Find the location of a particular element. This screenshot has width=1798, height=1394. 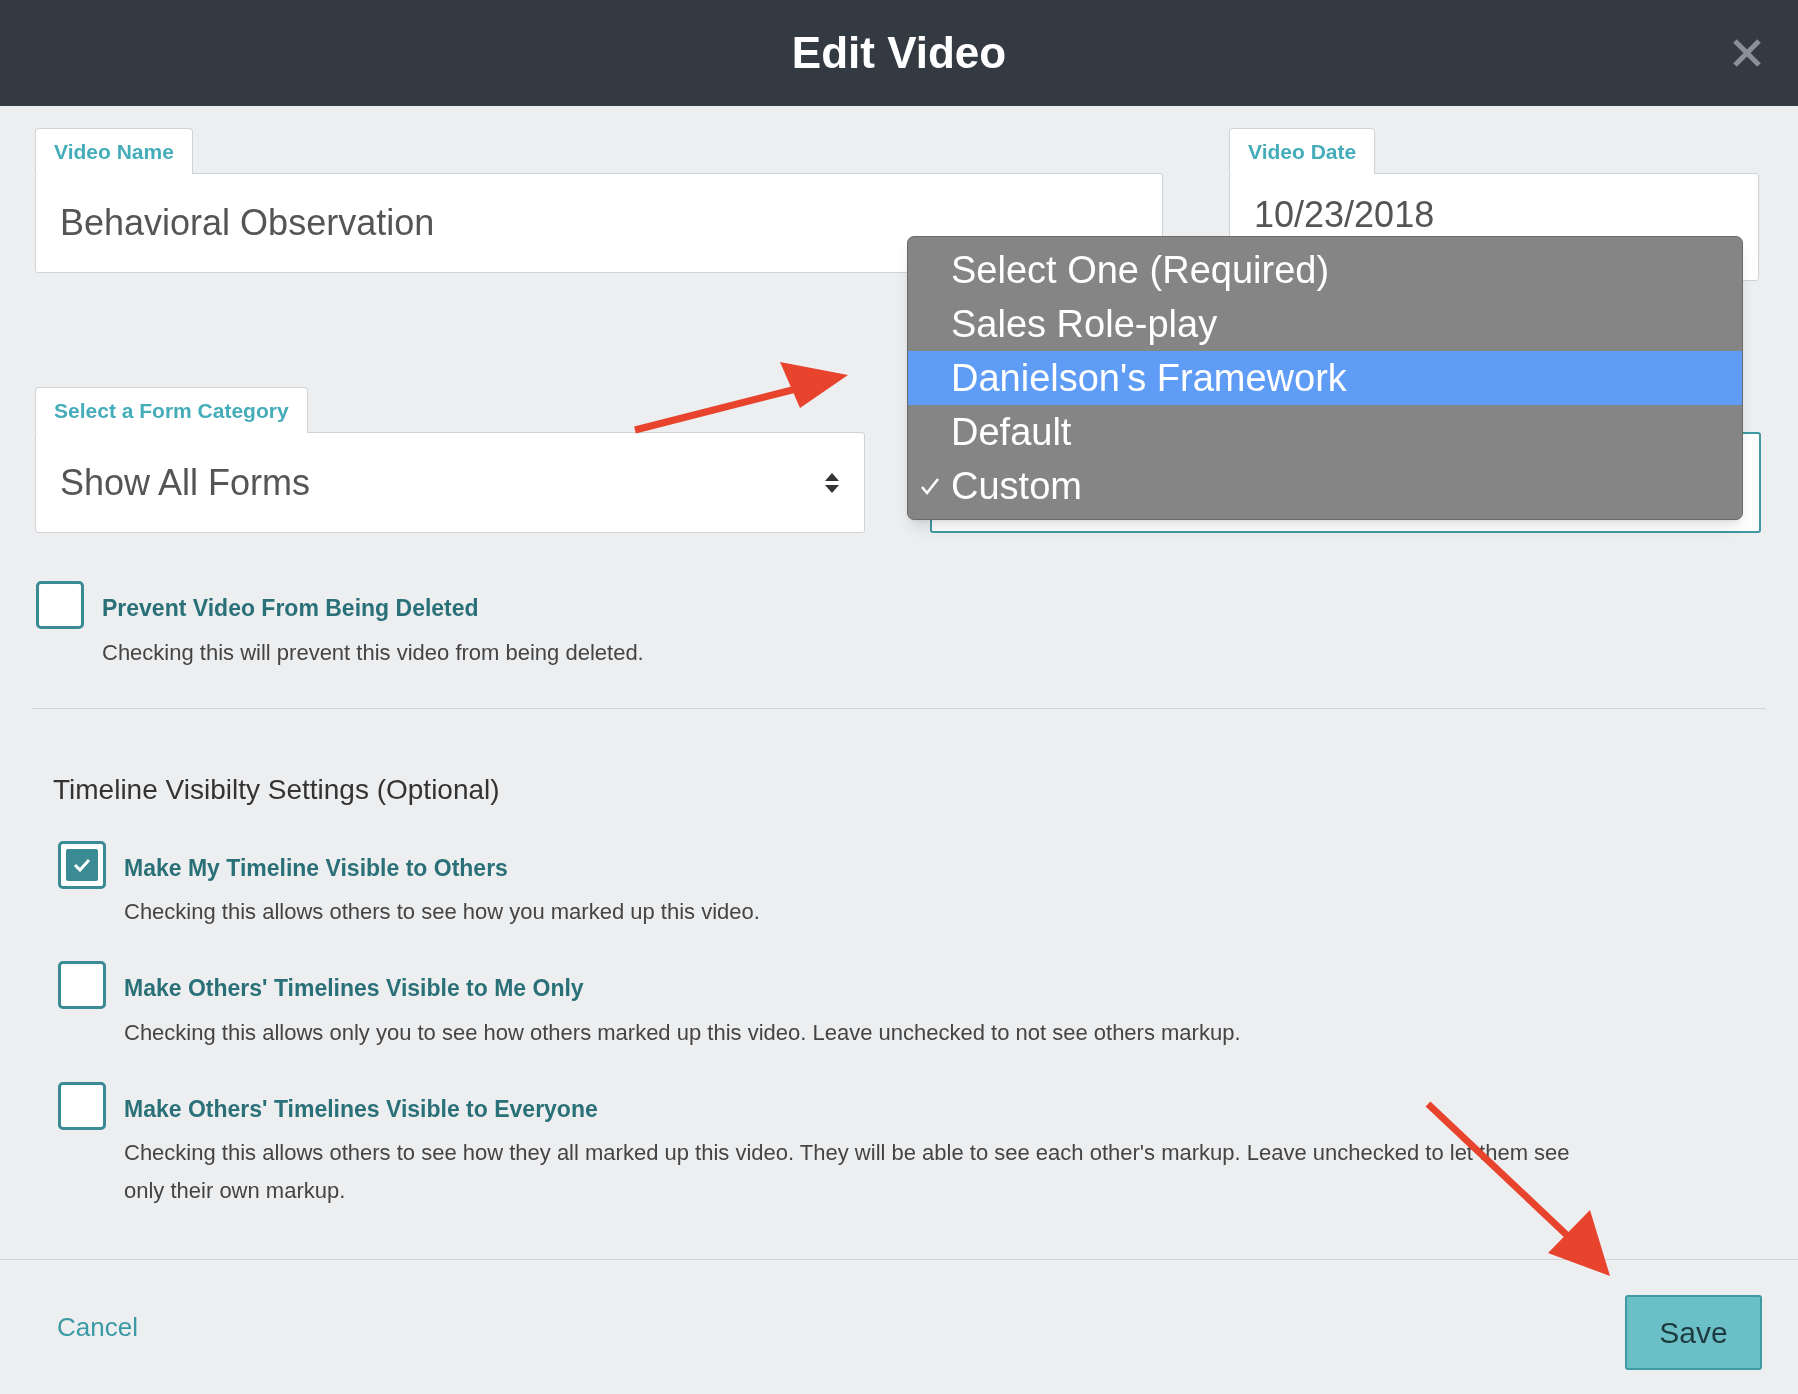

option-description: Checking this will prevent this video from being deleted. is located at coordinates (373, 652).